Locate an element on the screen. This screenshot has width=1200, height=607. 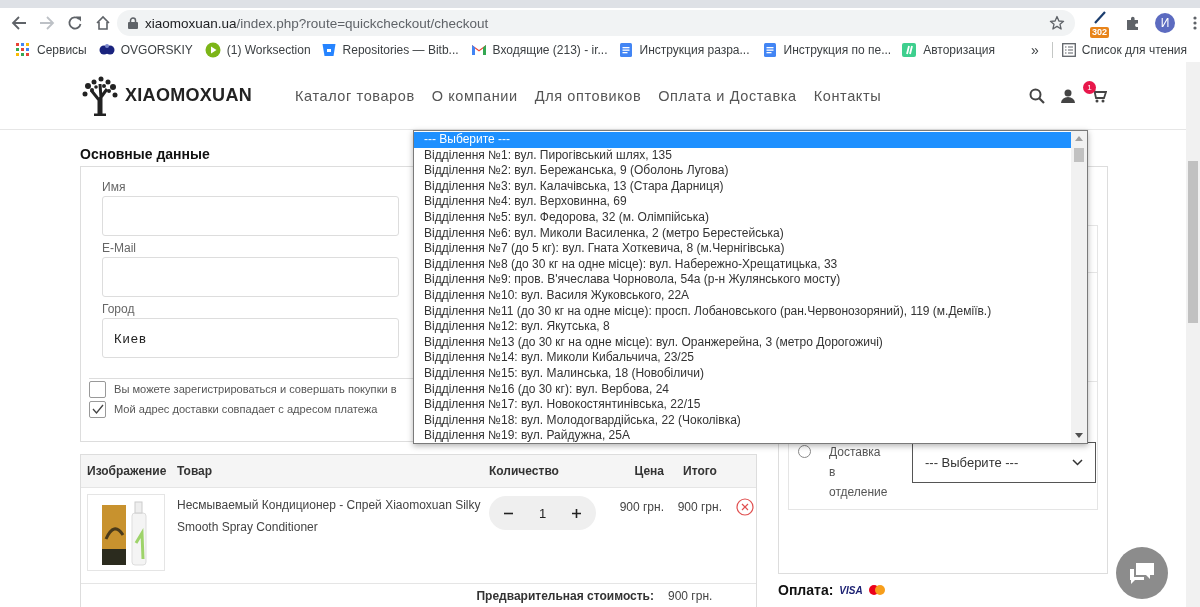
nav-link: Контакты is located at coordinates (847, 95).